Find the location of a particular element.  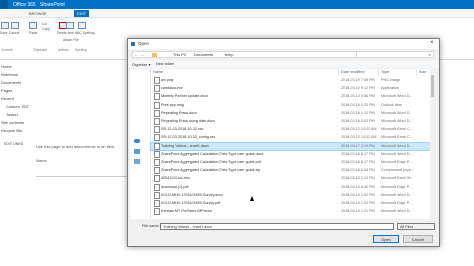

filename-input: Training Videos - chart1.docx is located at coordinates (277, 226).